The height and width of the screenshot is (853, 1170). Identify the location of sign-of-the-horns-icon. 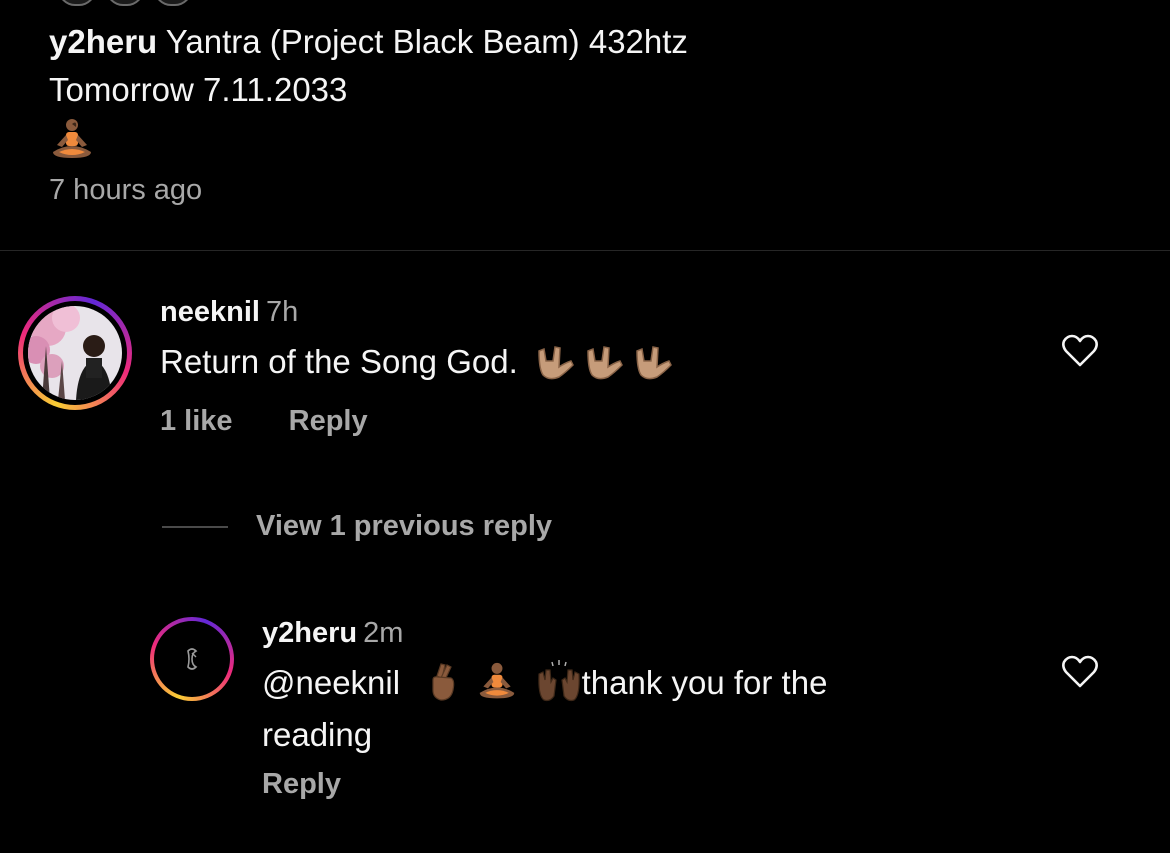
(609, 367).